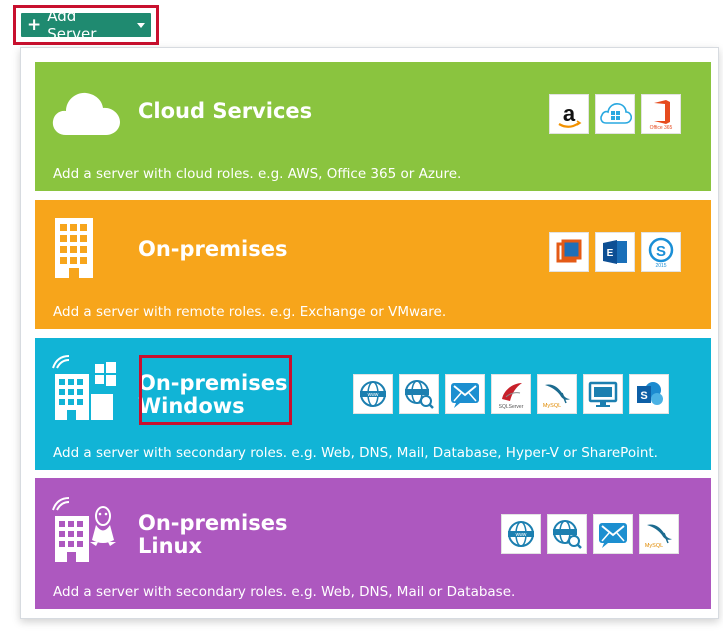  What do you see at coordinates (141, 25) in the screenshot?
I see `caret-down-icon` at bounding box center [141, 25].